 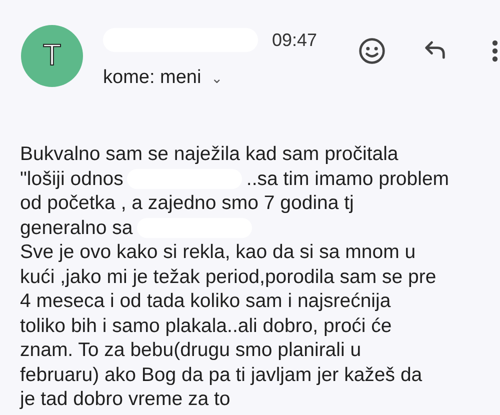 What do you see at coordinates (205, 301) in the screenshot?
I see `message-text: 4 meseca i od tada koliko sam i najsrećnija` at bounding box center [205, 301].